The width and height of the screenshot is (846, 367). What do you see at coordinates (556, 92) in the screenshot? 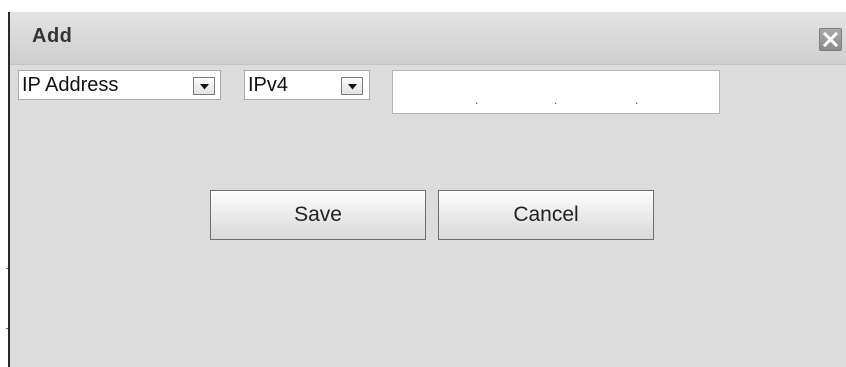
I see `ip-address-input: . . .` at bounding box center [556, 92].